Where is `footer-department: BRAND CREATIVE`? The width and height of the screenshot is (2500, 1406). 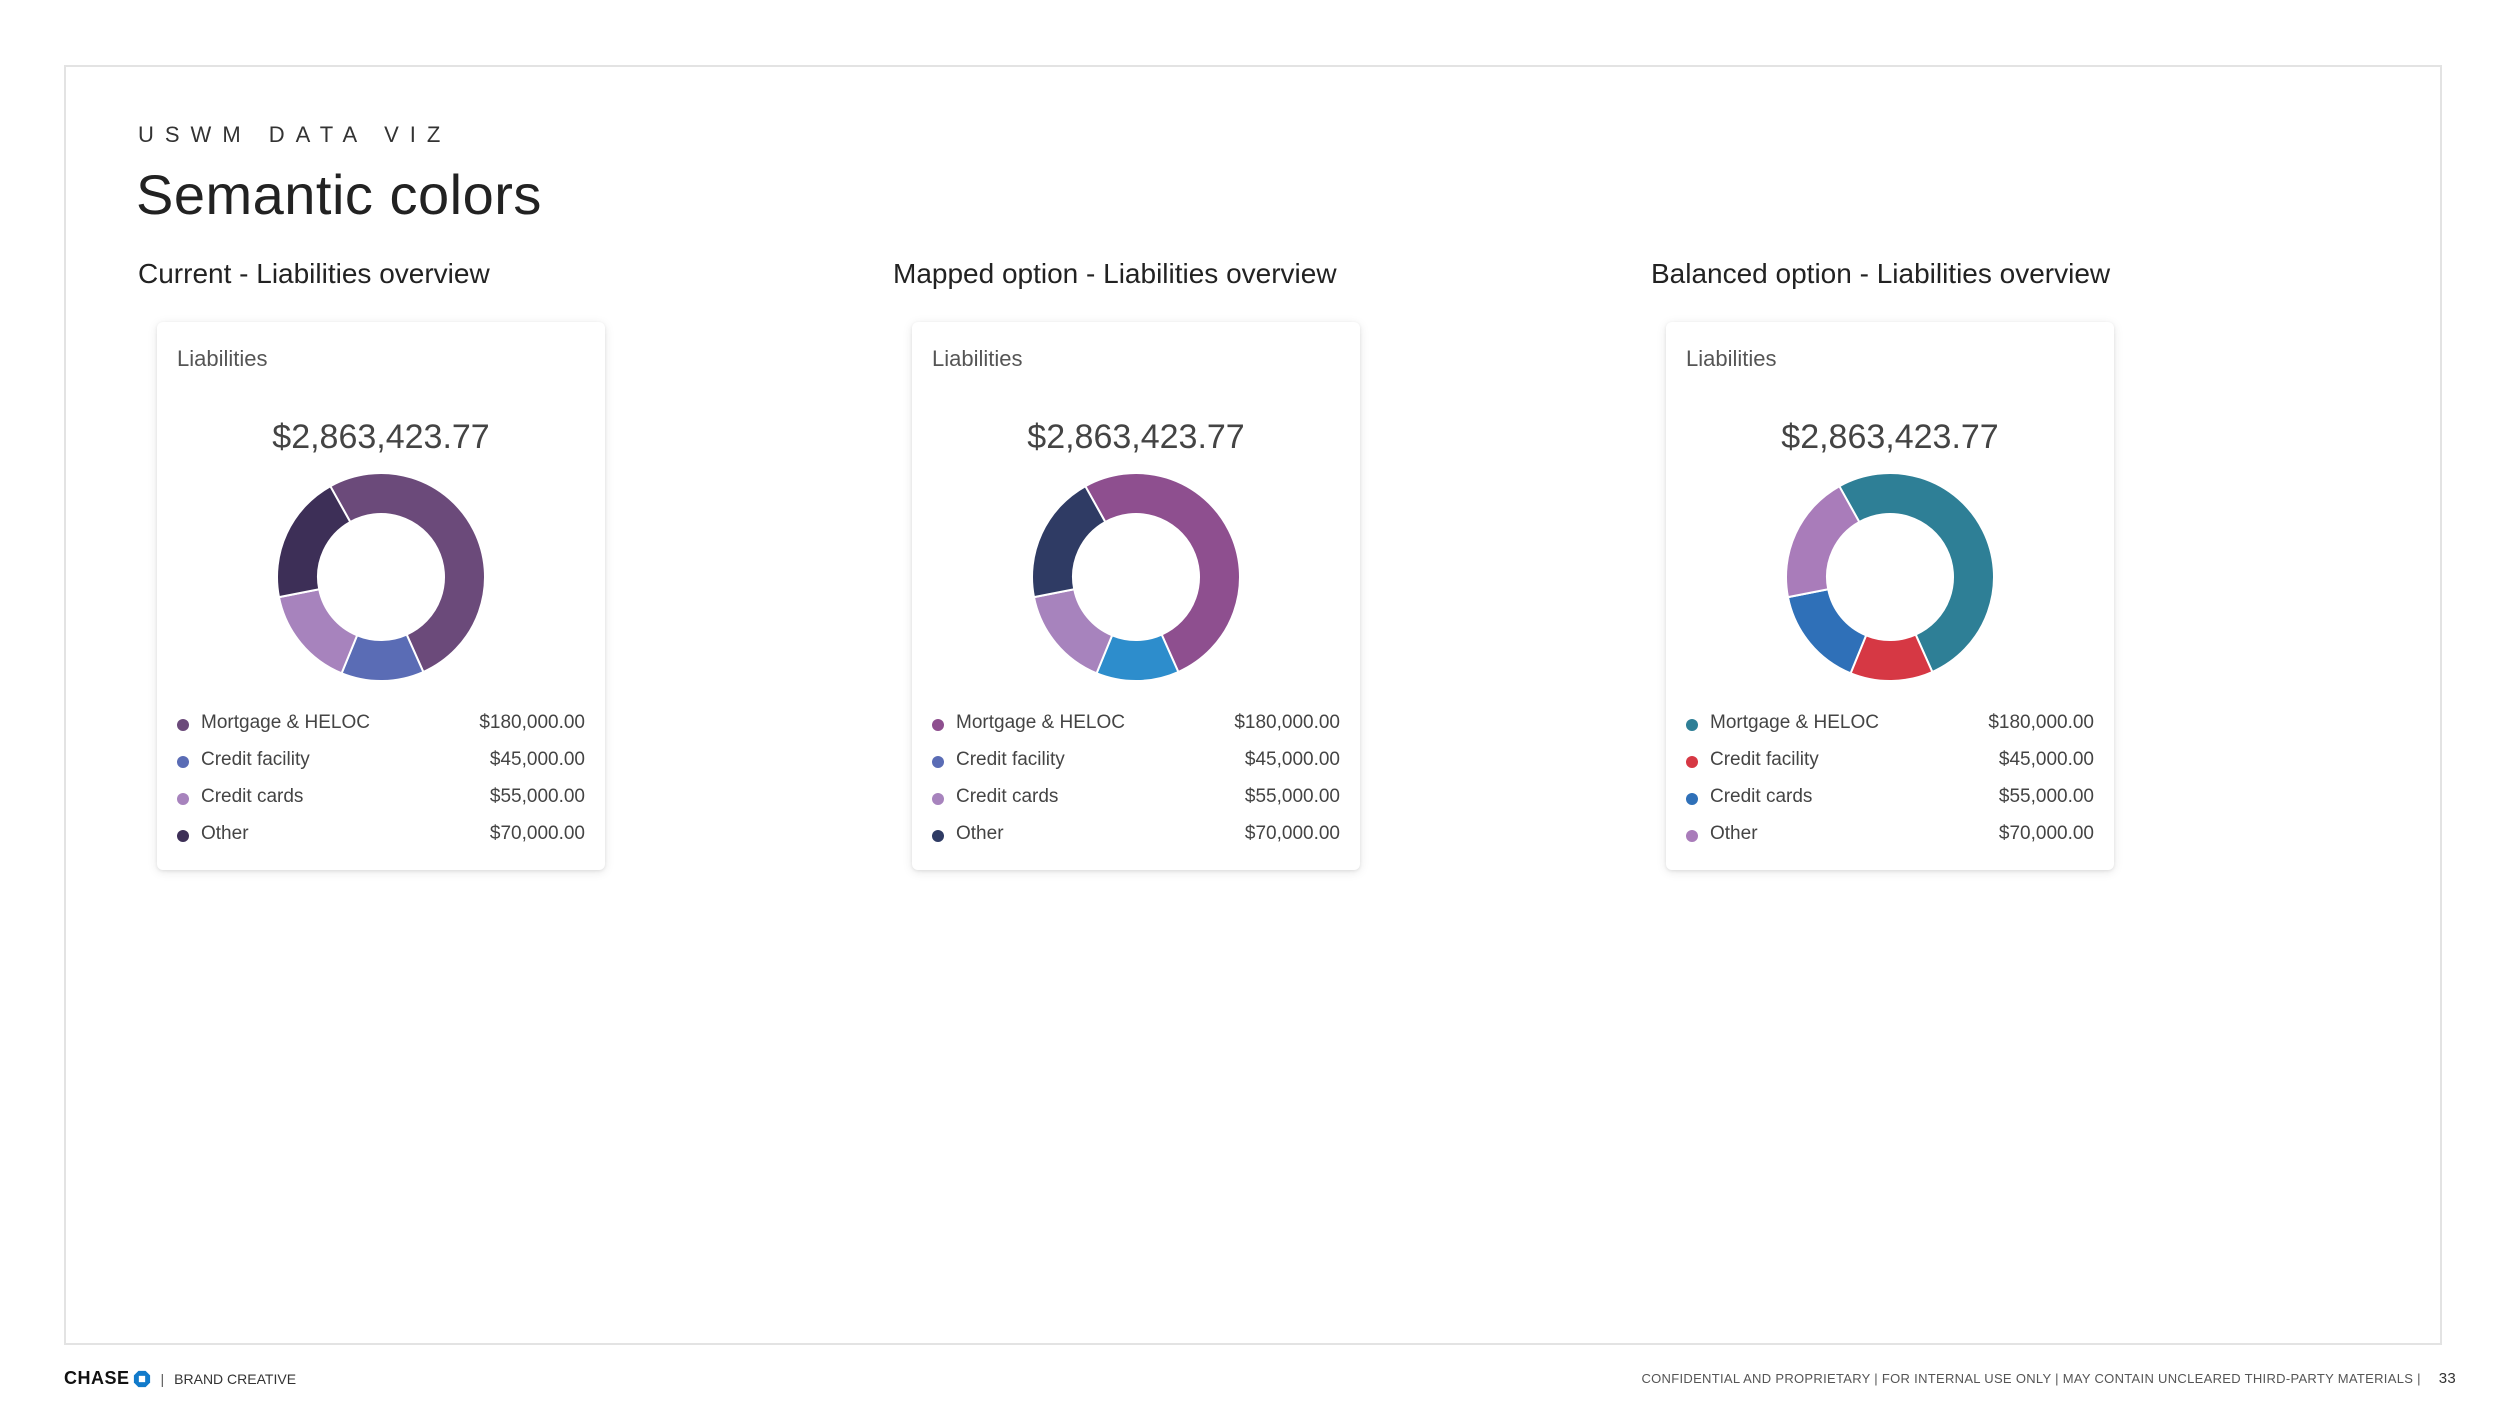 footer-department: BRAND CREATIVE is located at coordinates (235, 1378).